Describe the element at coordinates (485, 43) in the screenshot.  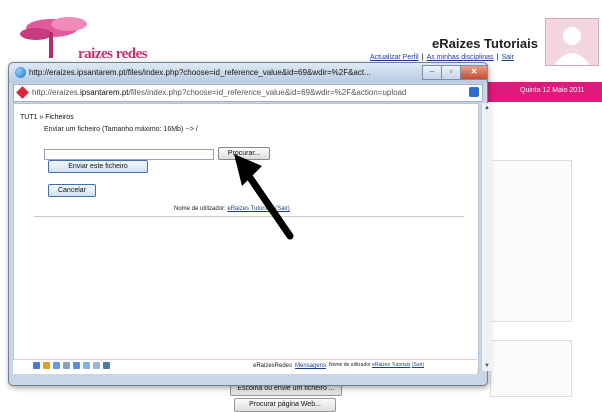
I see `site-title: eRaizes Tutoriais` at that location.